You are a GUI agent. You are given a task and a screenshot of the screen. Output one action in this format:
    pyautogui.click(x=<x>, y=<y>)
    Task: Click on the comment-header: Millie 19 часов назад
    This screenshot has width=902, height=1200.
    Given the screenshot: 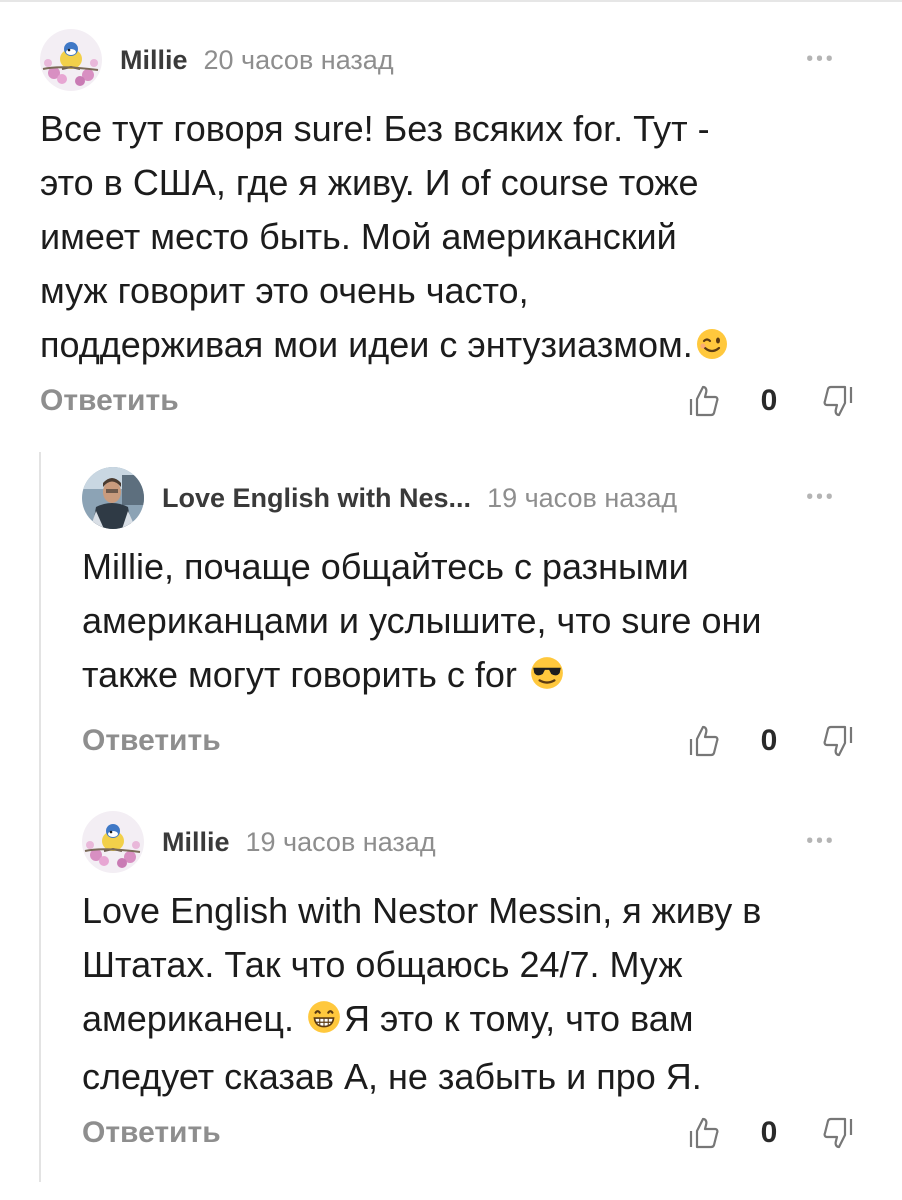 What is the action you would take?
    pyautogui.click(x=259, y=842)
    